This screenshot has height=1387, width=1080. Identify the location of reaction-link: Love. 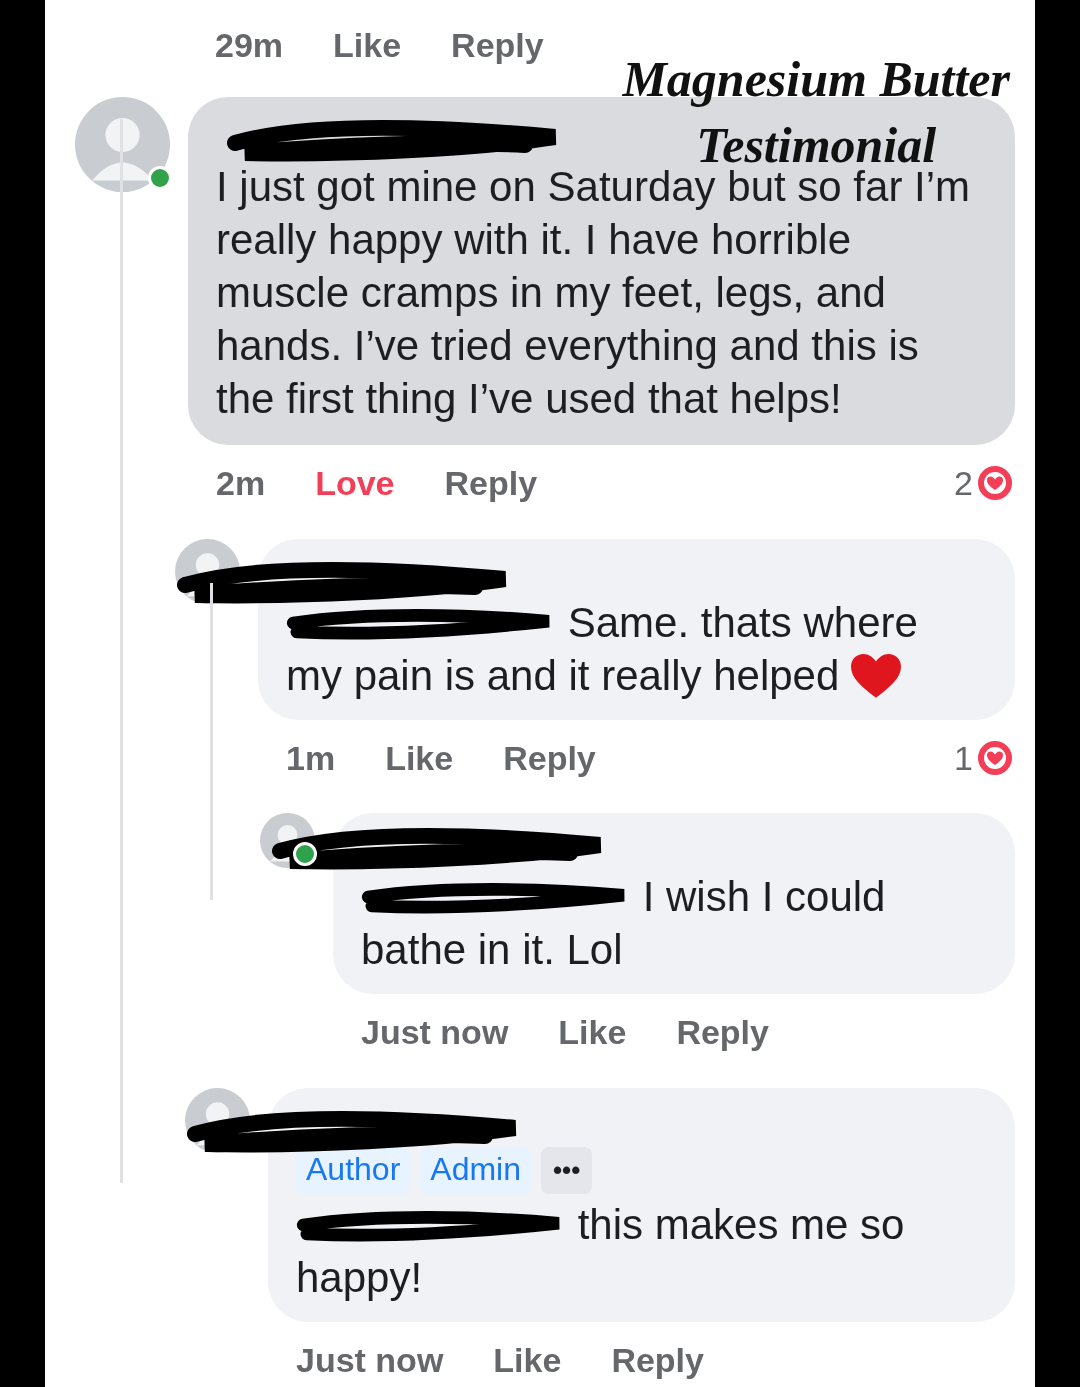
(355, 483).